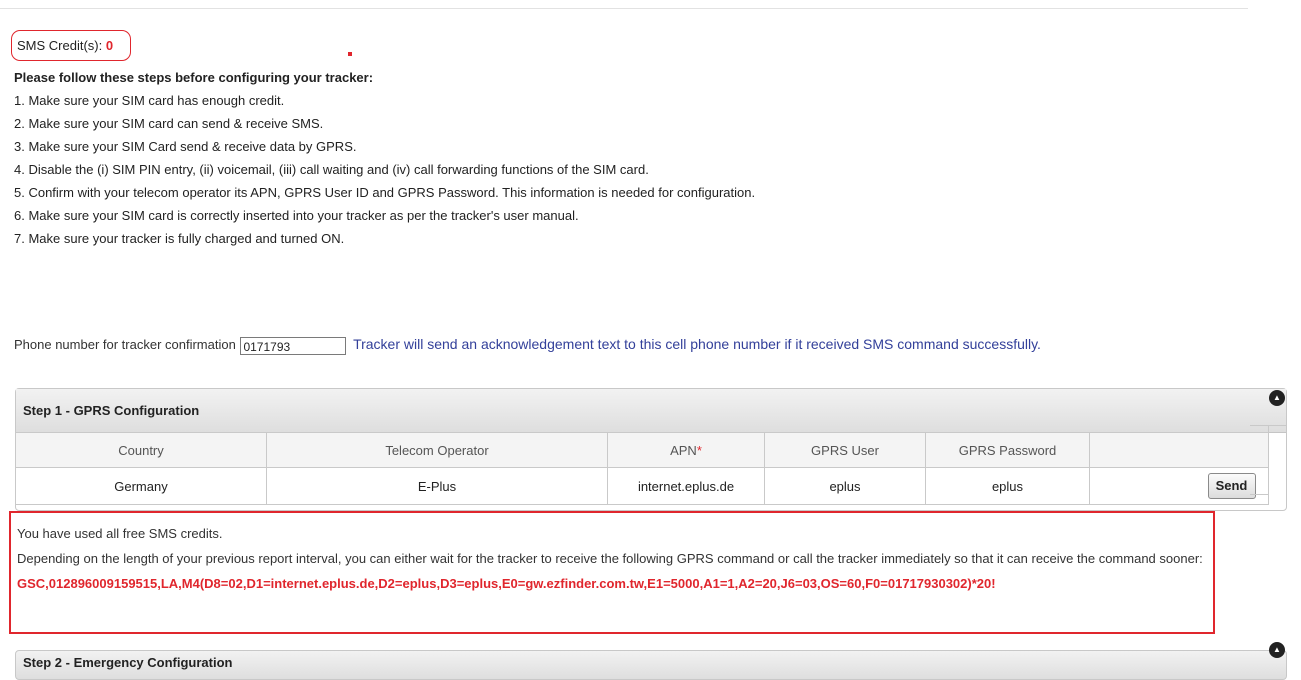 The height and width of the screenshot is (680, 1301). I want to click on sms-credit-label: SMS Credit(s):, so click(60, 45).